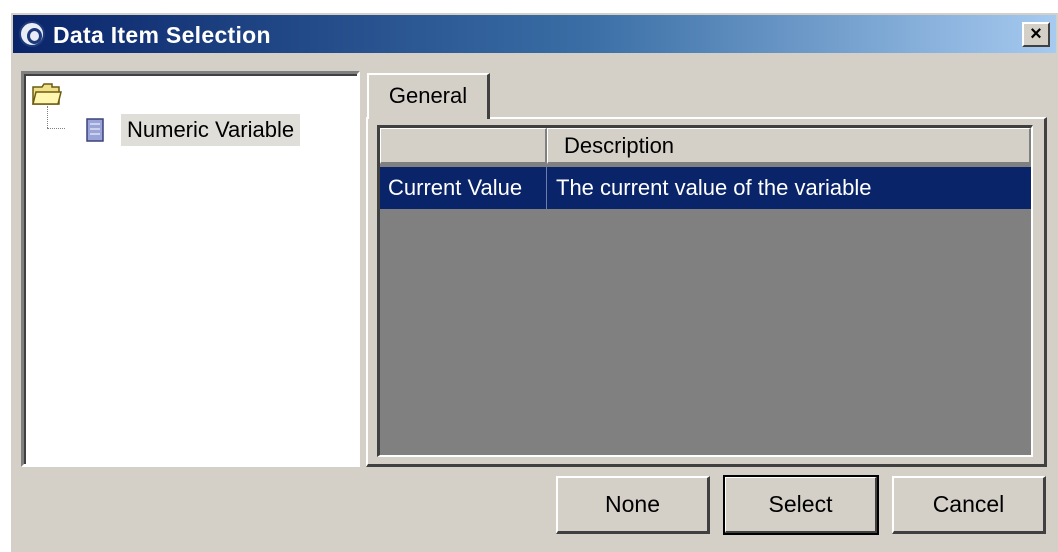 The height and width of the screenshot is (552, 1058). Describe the element at coordinates (789, 146) in the screenshot. I see `column-header-description: Description` at that location.